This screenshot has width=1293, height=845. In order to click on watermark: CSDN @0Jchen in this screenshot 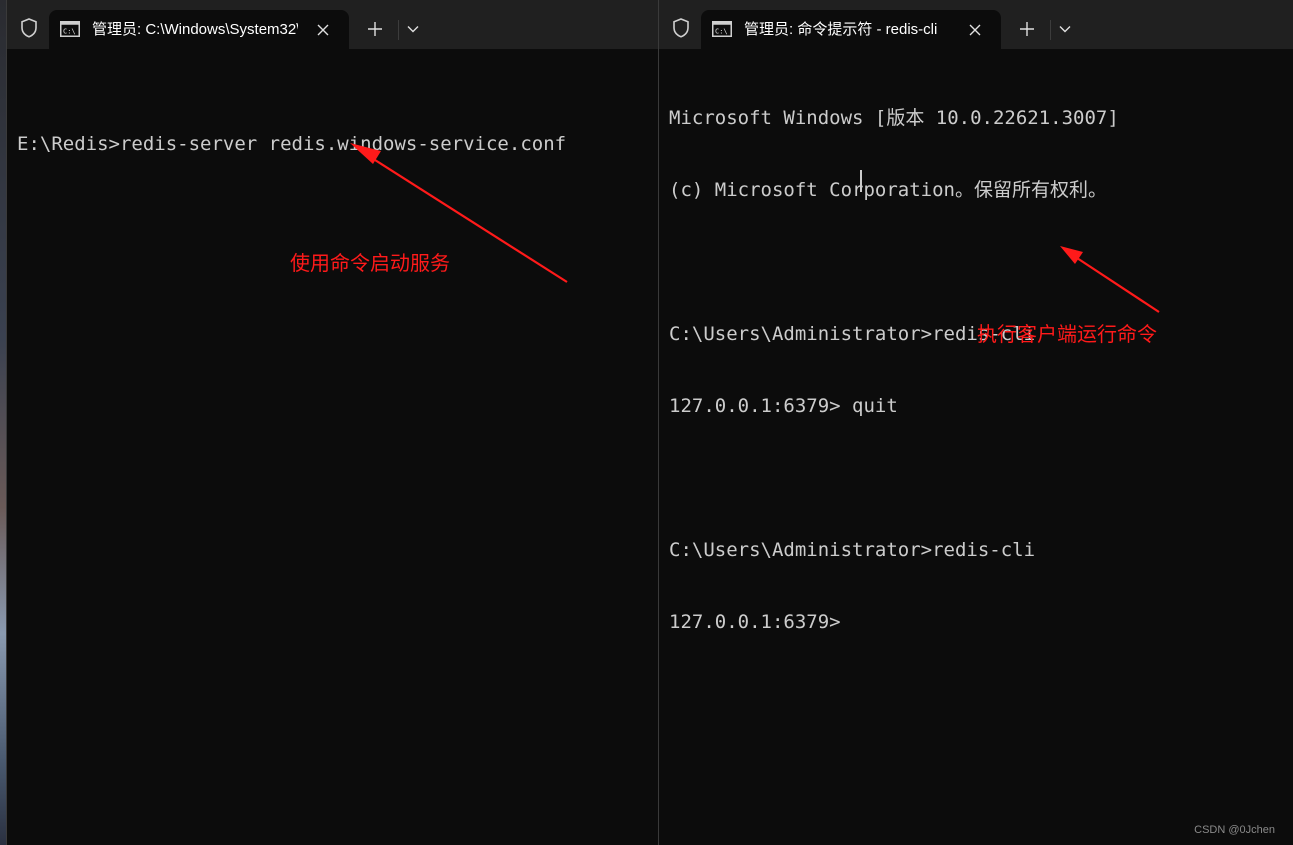, I will do `click(1234, 830)`.